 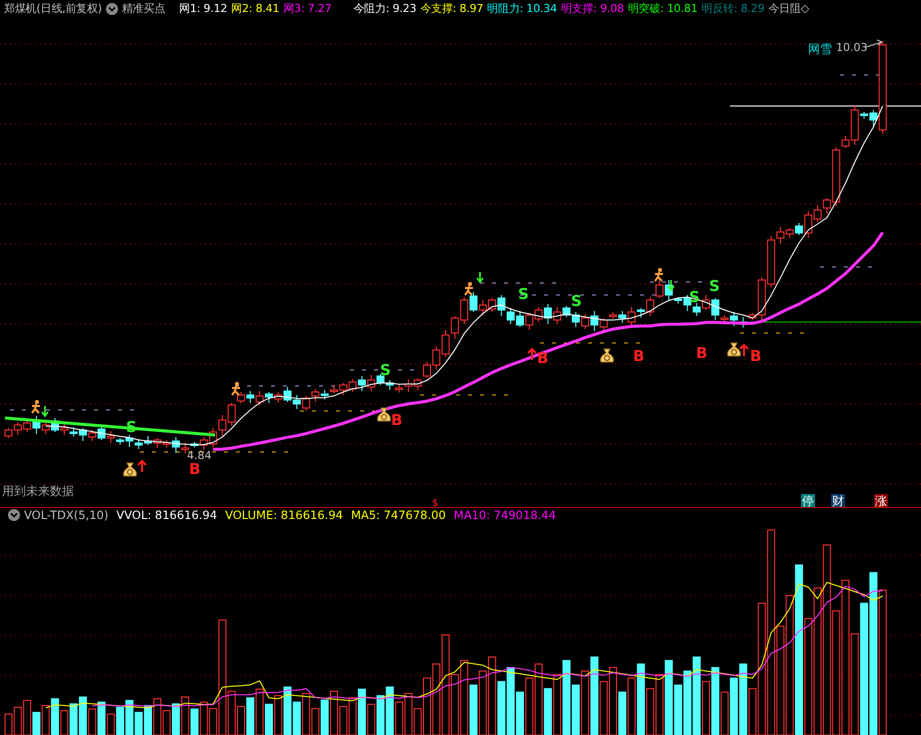 What do you see at coordinates (522, 9) in the screenshot?
I see `indicator-value: 明阻力: 10.34` at bounding box center [522, 9].